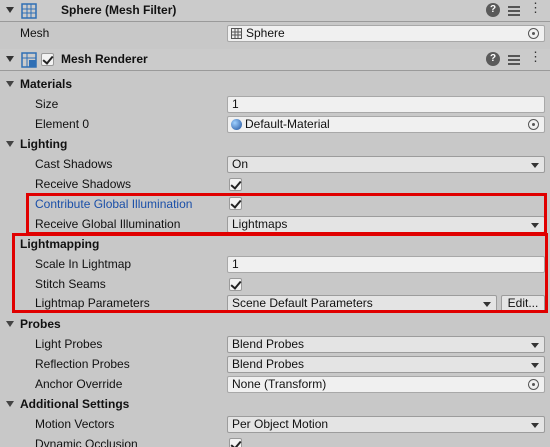  Describe the element at coordinates (302, 303) in the screenshot. I see `lightmap-params-value: Scene Default Parameters` at that location.